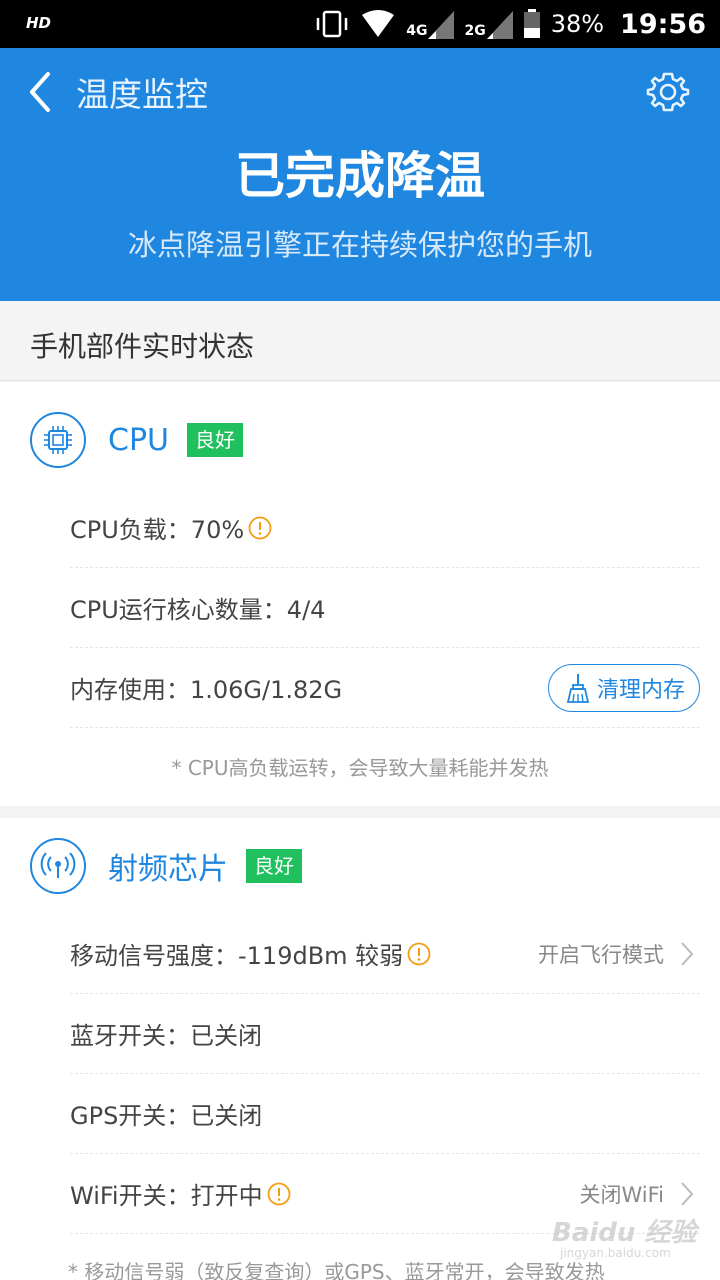 The width and height of the screenshot is (720, 1280). I want to click on battery-percent: 38%, so click(577, 24).